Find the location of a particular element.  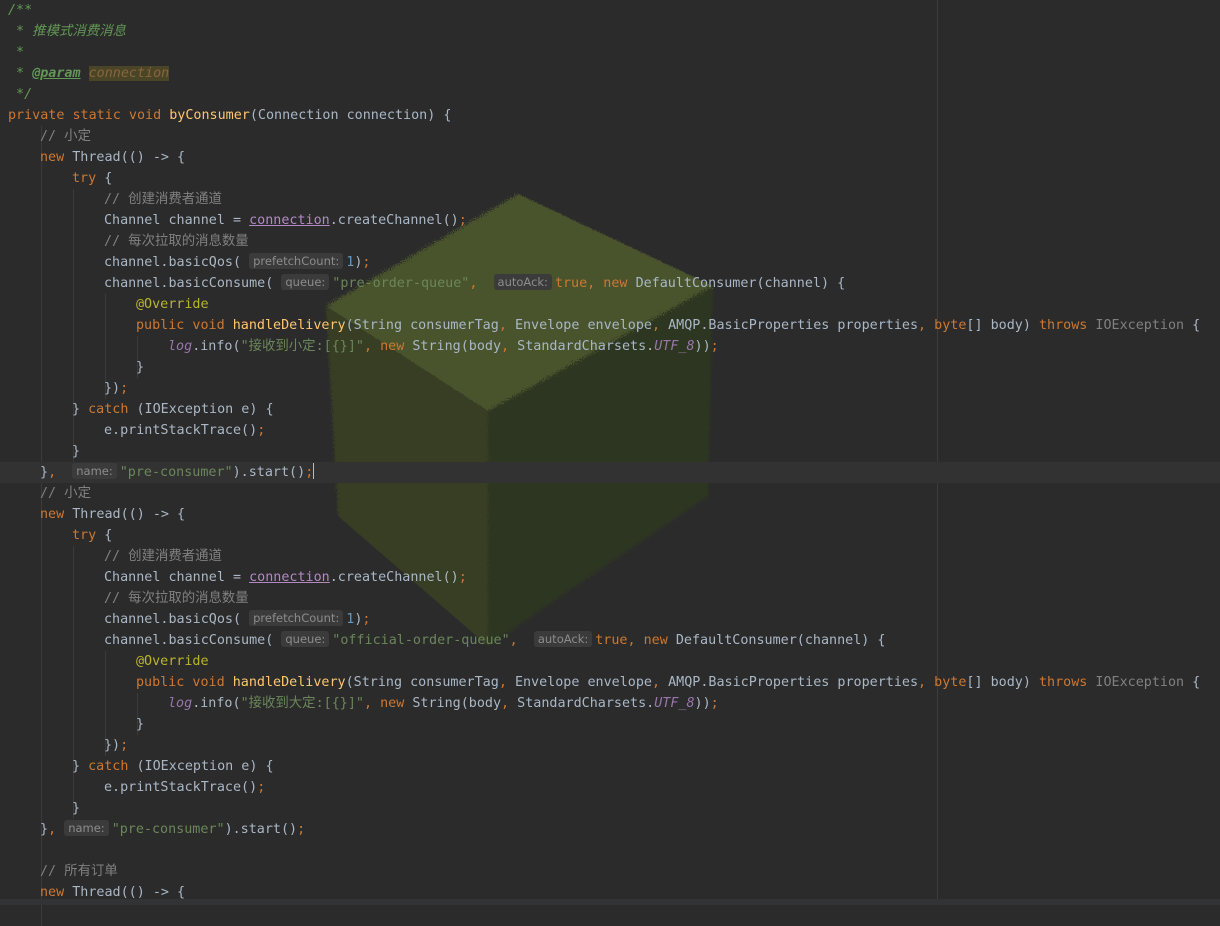

code-token: try is located at coordinates (88, 535).